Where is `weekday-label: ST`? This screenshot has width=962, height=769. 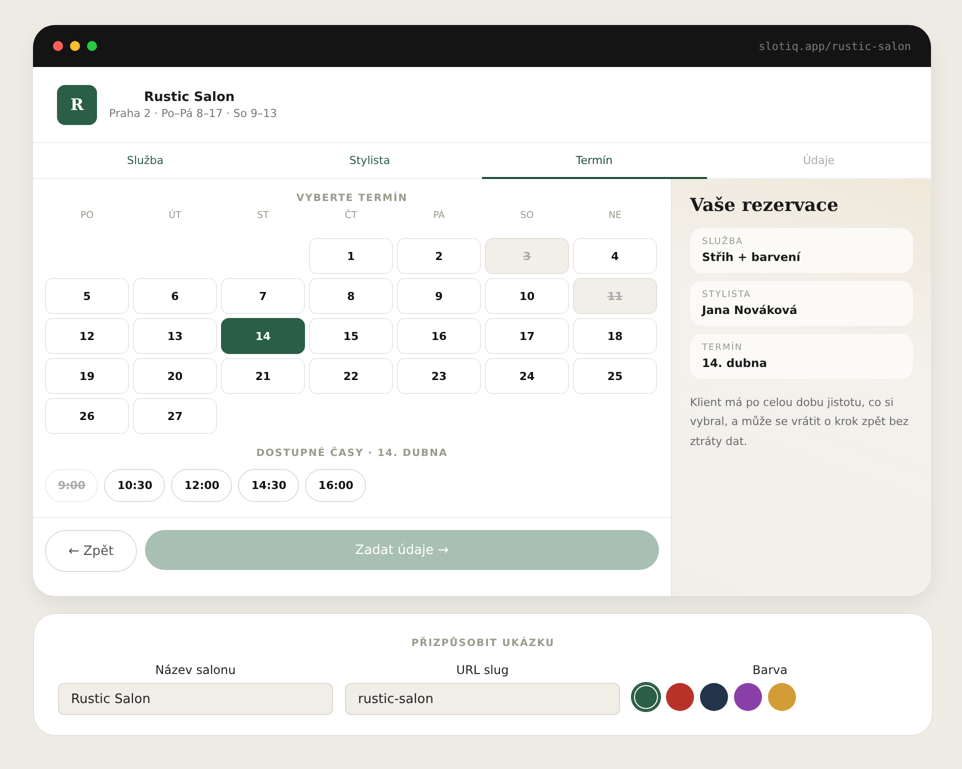
weekday-label: ST is located at coordinates (263, 216).